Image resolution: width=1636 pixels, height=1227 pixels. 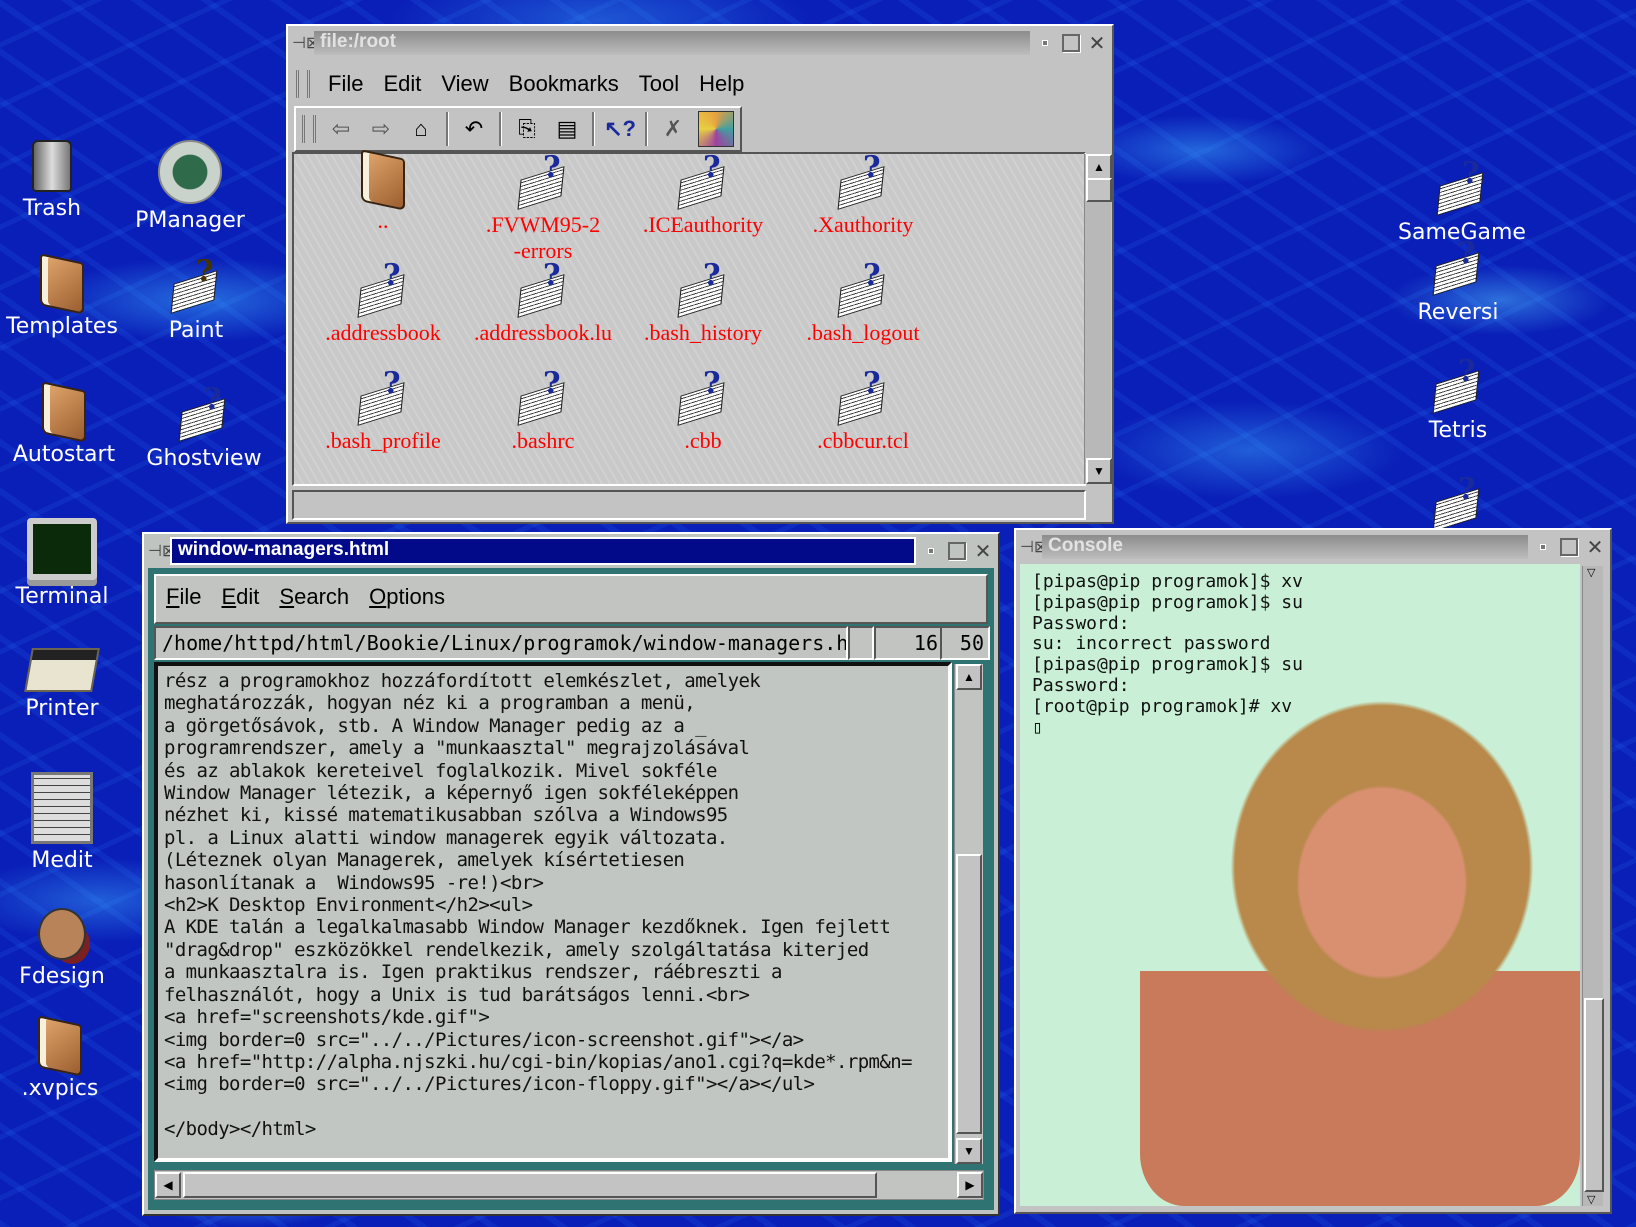 What do you see at coordinates (1458, 280) in the screenshot?
I see `desktop-icon: Reversi` at bounding box center [1458, 280].